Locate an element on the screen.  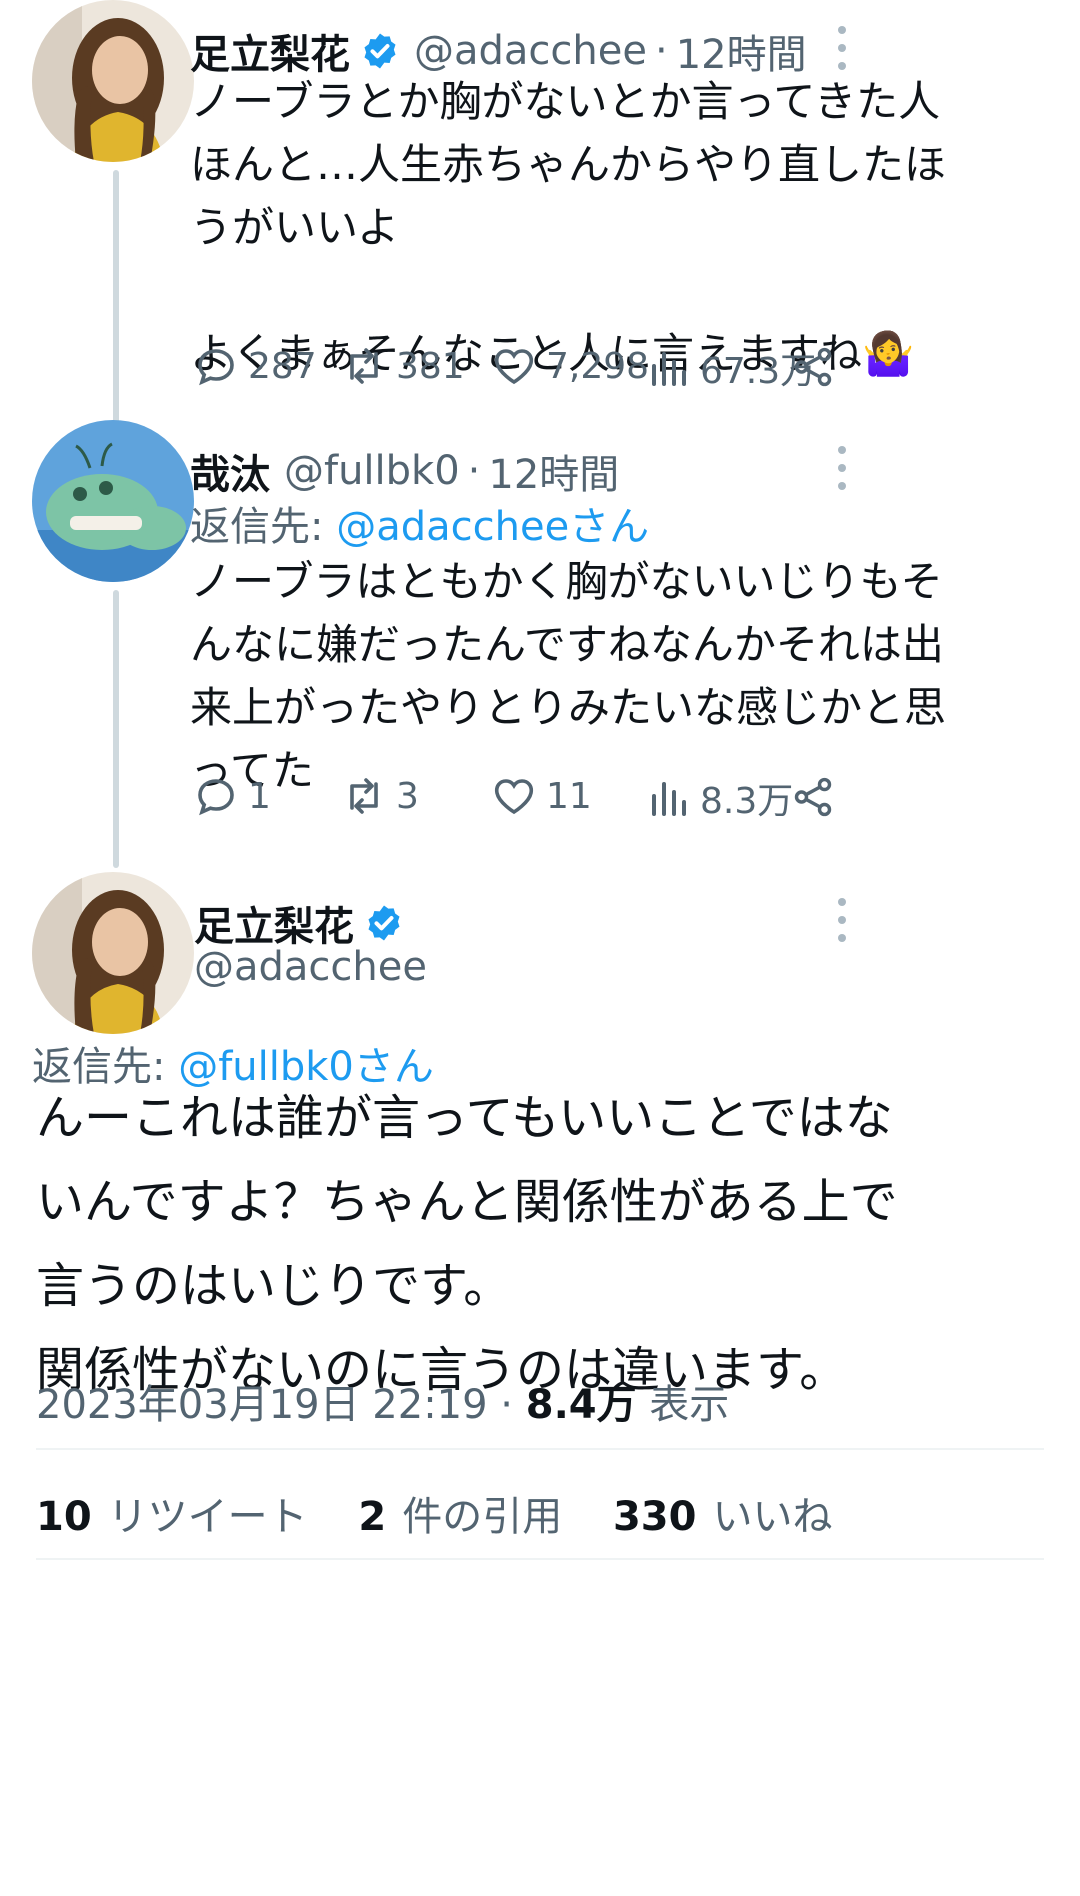
quotes-count: 2 is located at coordinates (372, 1517).